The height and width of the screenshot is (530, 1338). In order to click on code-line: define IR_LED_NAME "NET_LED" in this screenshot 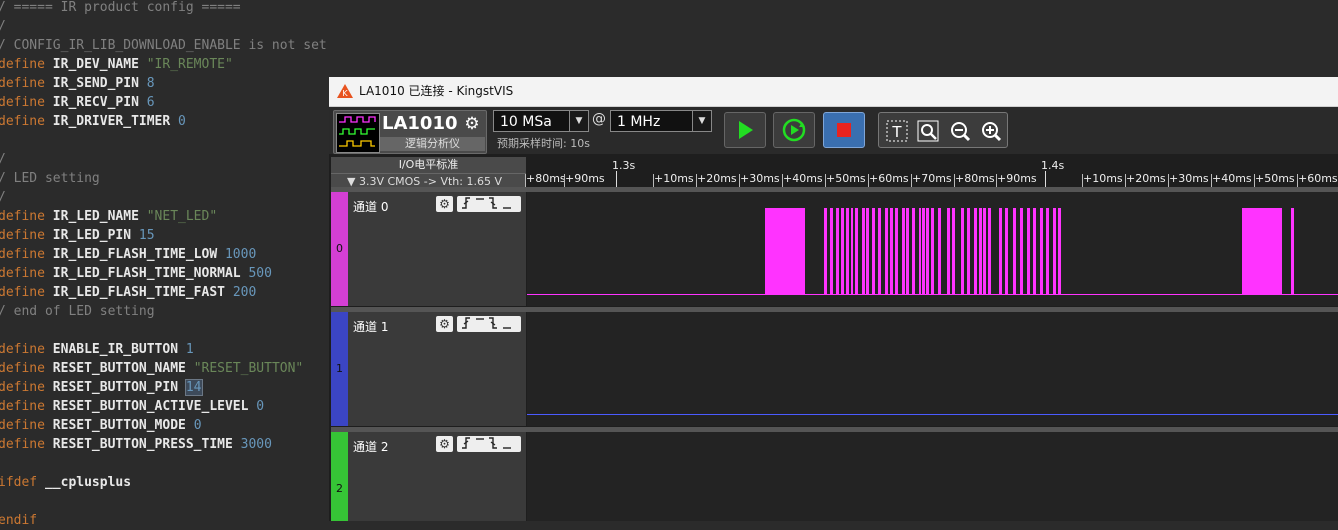, I will do `click(108, 216)`.